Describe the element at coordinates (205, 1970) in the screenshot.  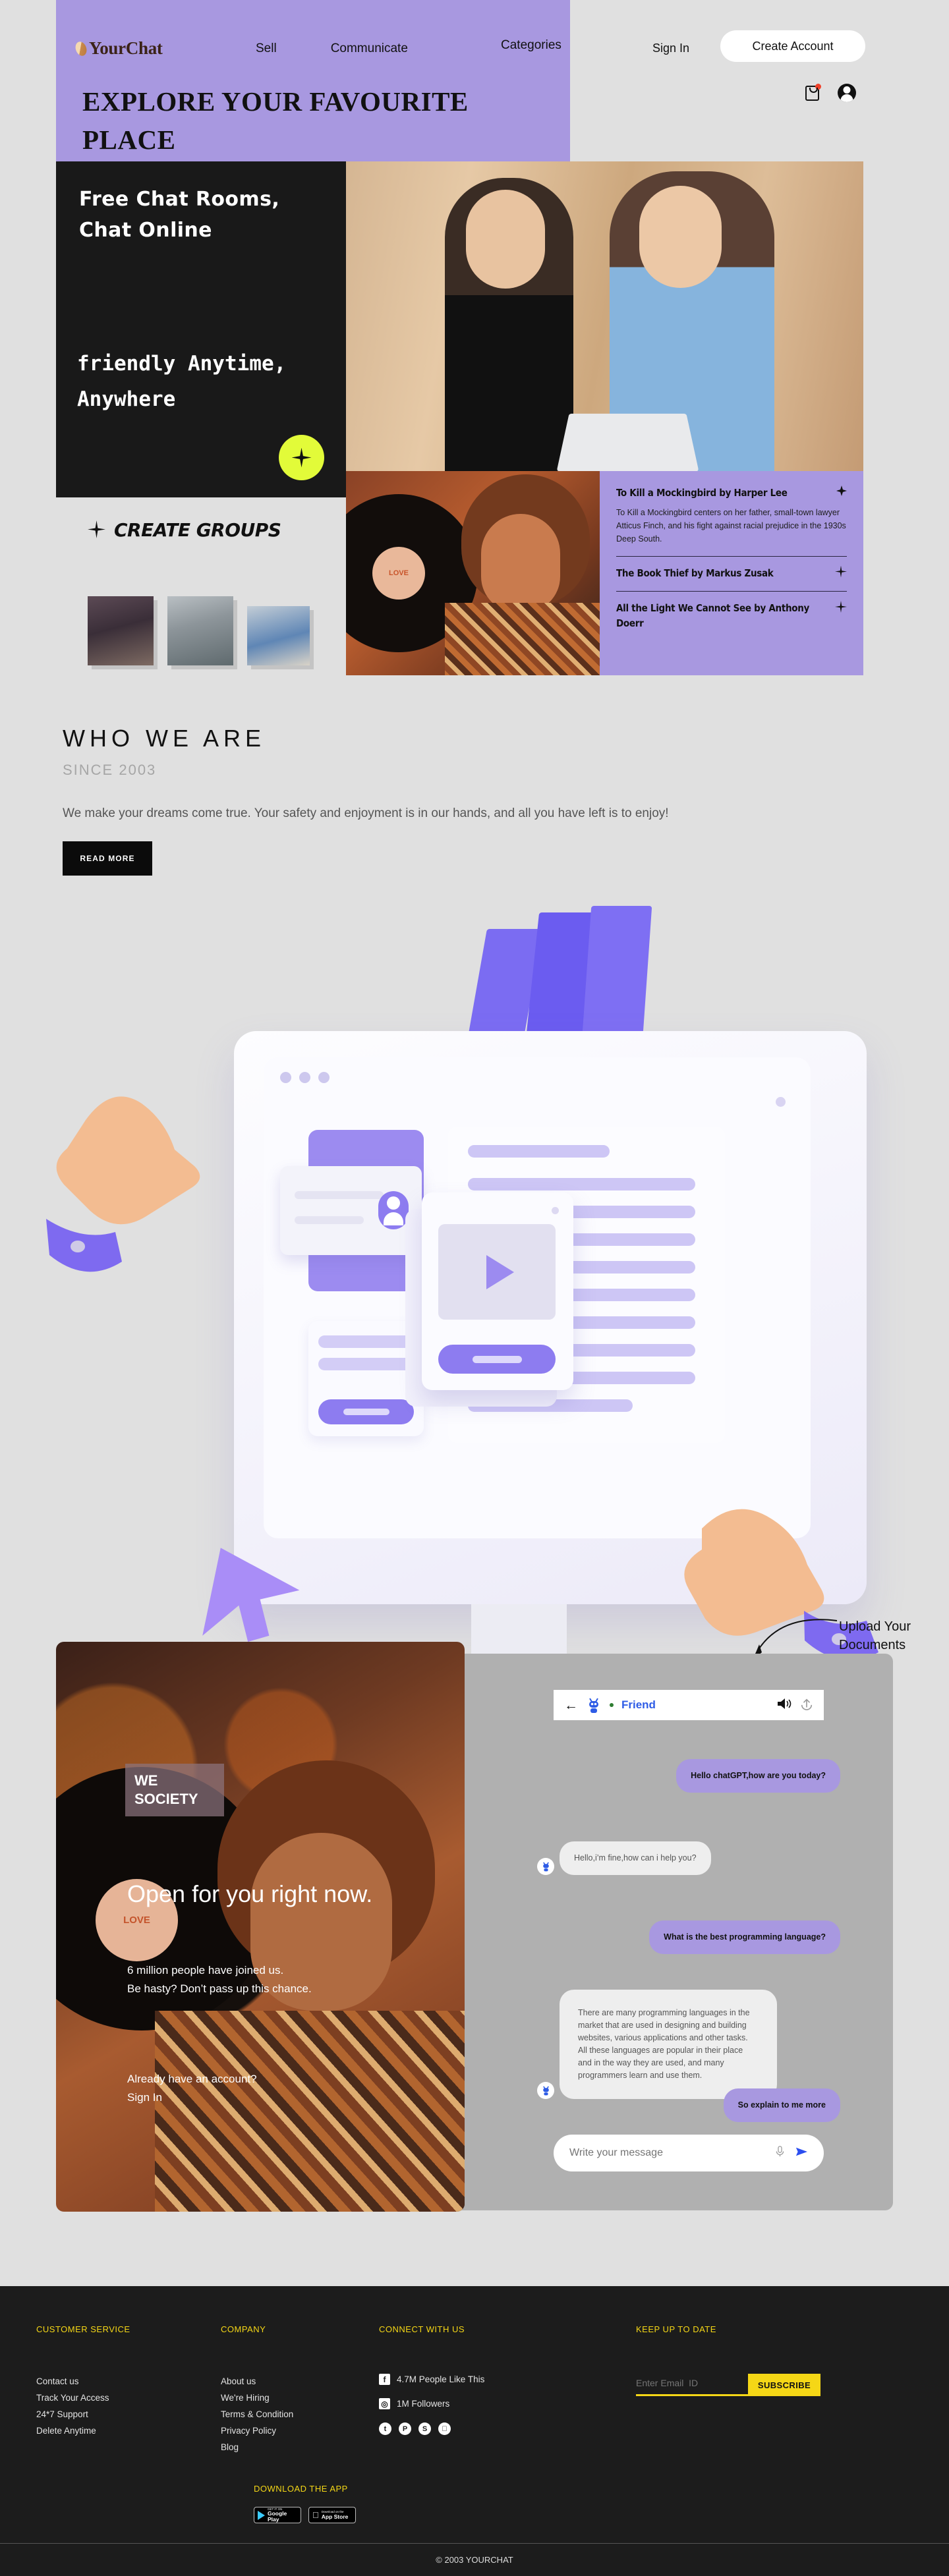
I see `promo-sub-line-1: 6 million people have joined us.` at that location.